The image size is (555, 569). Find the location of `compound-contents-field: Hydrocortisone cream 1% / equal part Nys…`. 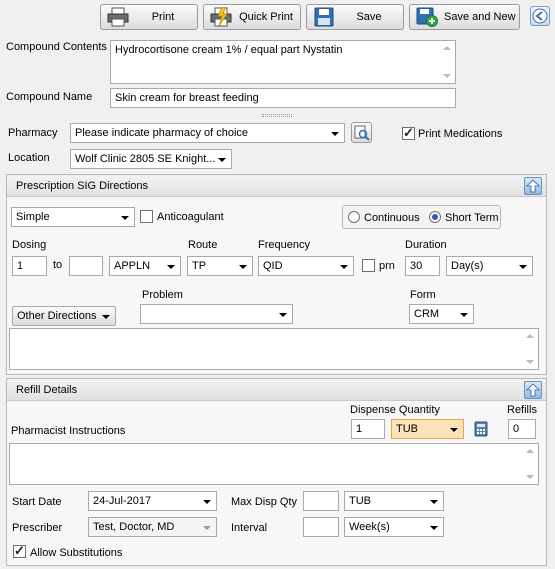

compound-contents-field: Hydrocortisone cream 1% / equal part Nys… is located at coordinates (283, 62).